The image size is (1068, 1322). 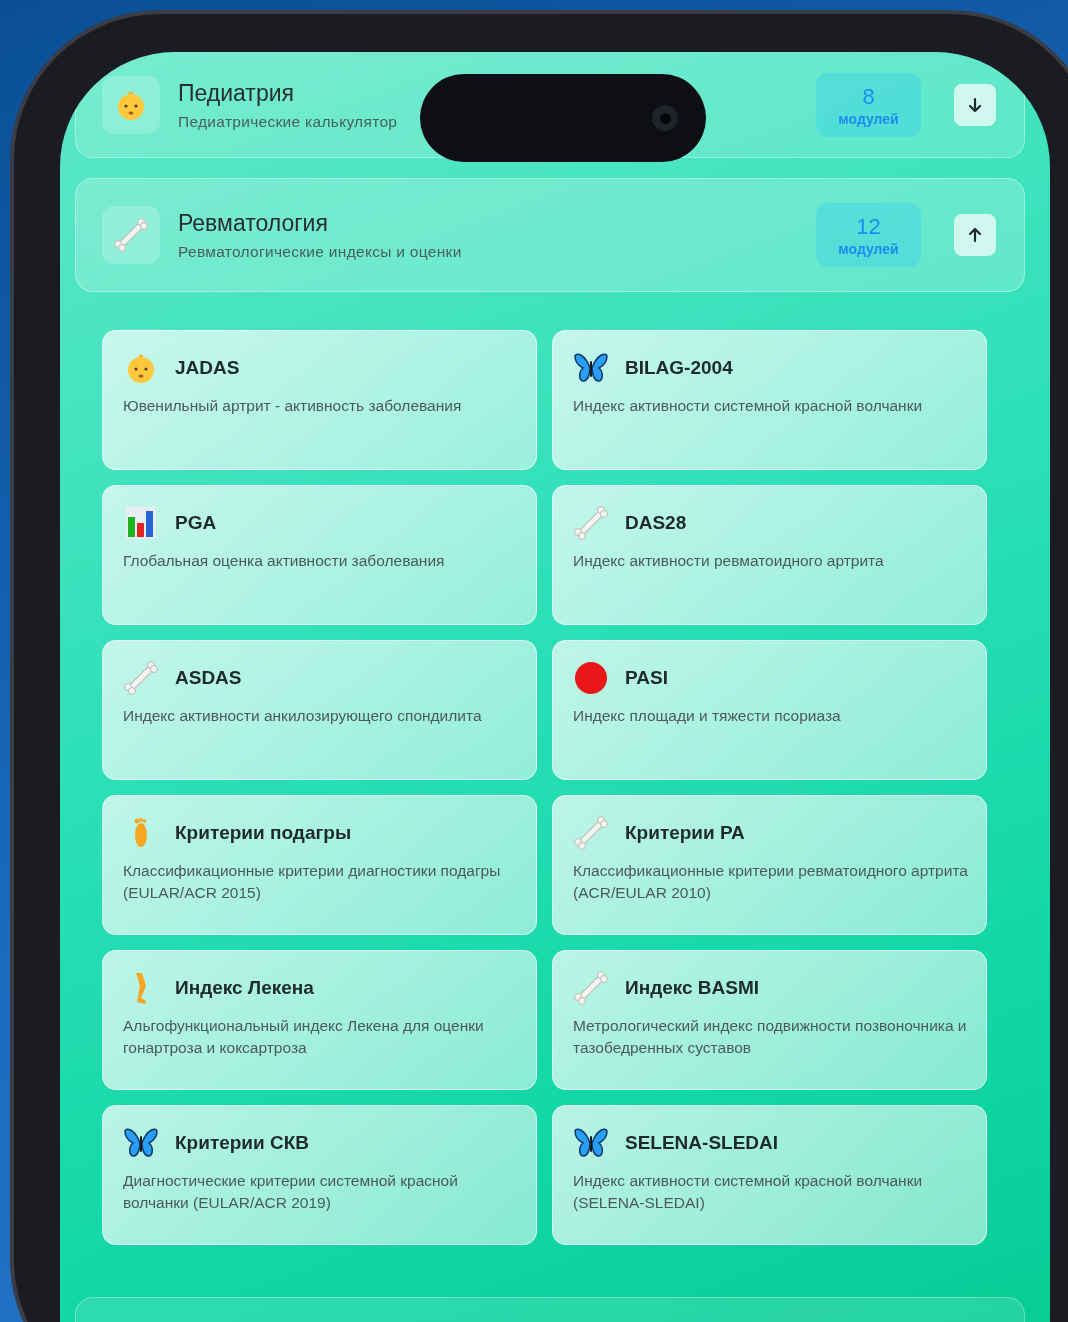 What do you see at coordinates (312, 882) in the screenshot?
I see `module-description: Классификационные критерии диагностики подагры (EULAR/ACR 2015)` at bounding box center [312, 882].